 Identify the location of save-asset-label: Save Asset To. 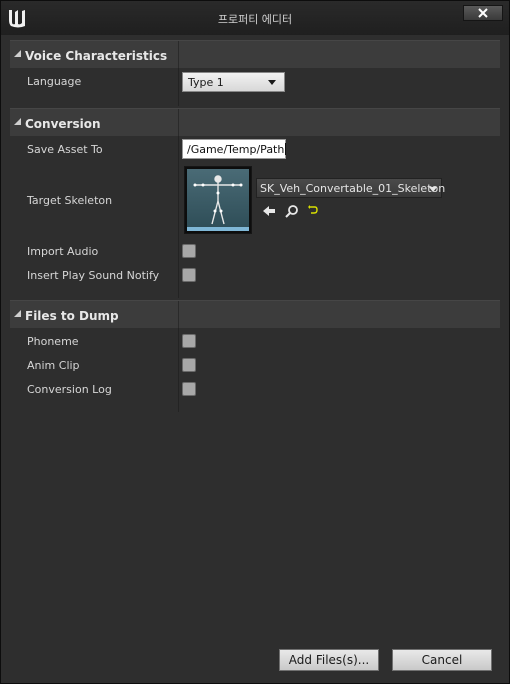
(65, 149).